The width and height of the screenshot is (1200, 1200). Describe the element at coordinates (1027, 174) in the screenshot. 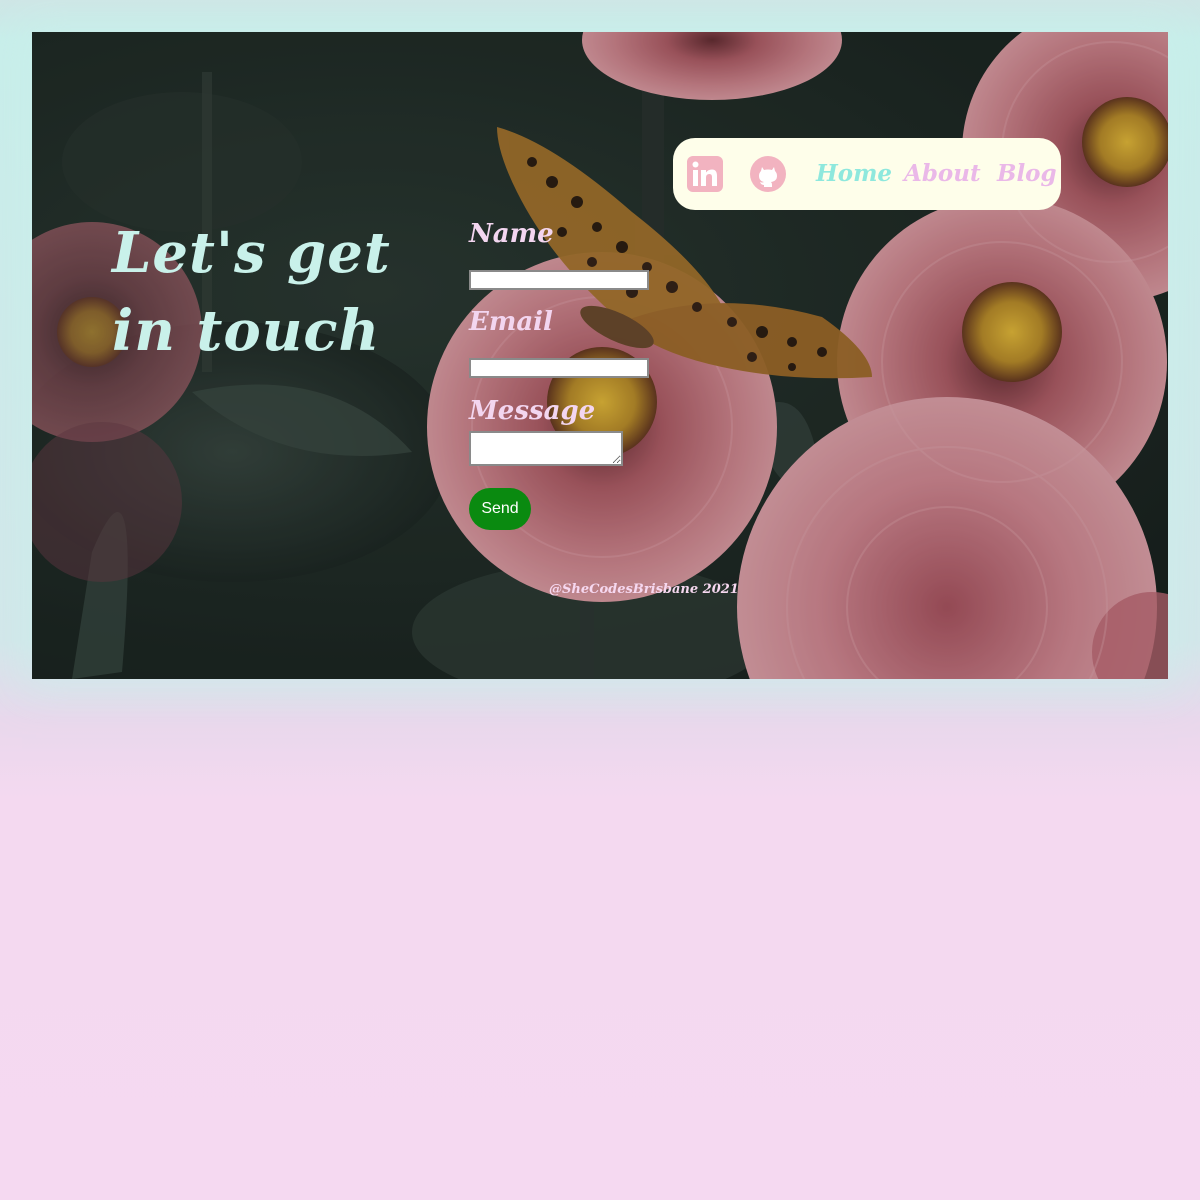

I see `nav-link-blog: Blog` at that location.